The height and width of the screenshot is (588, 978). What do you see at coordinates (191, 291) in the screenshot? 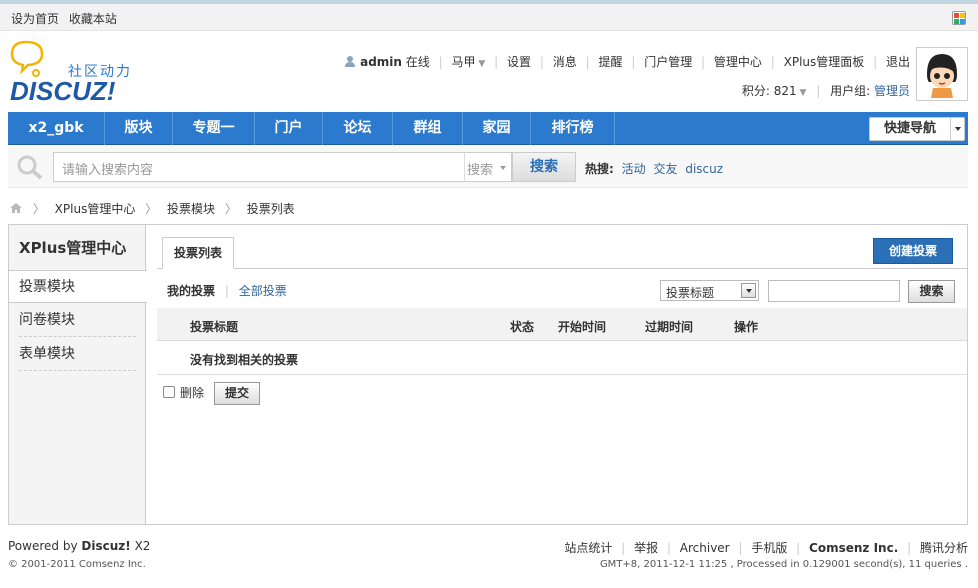
I see `filter-my-votes: 我的投票` at bounding box center [191, 291].